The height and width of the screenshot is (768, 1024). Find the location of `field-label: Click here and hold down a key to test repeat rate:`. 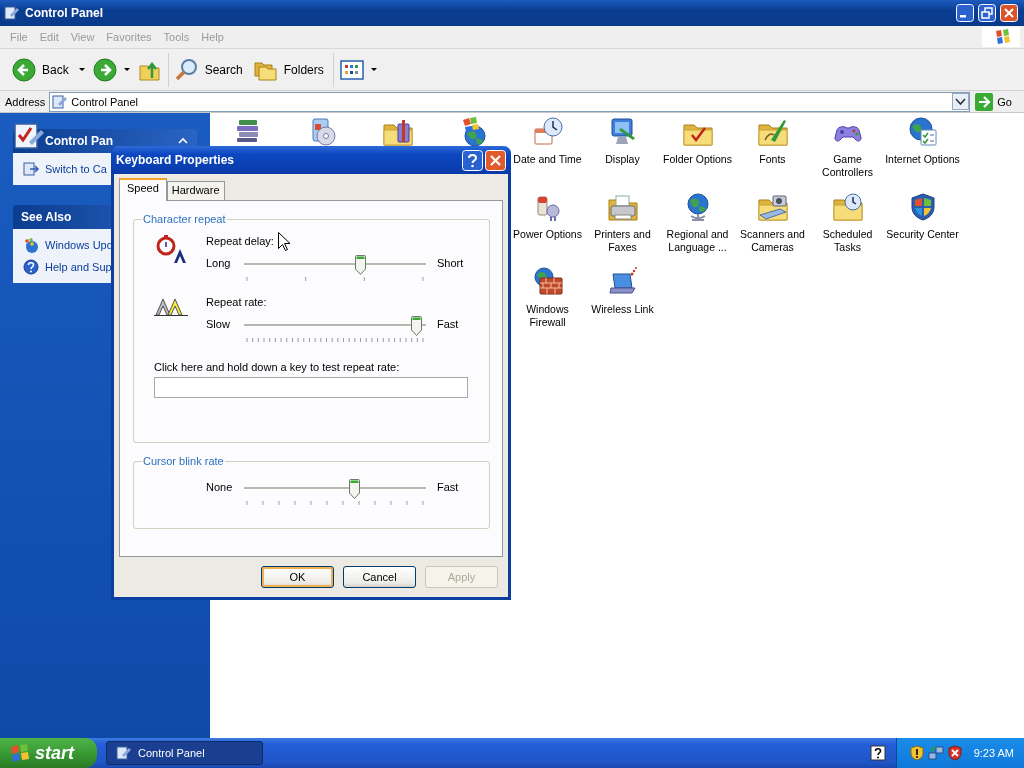

field-label: Click here and hold down a key to test repeat rate: is located at coordinates (277, 367).